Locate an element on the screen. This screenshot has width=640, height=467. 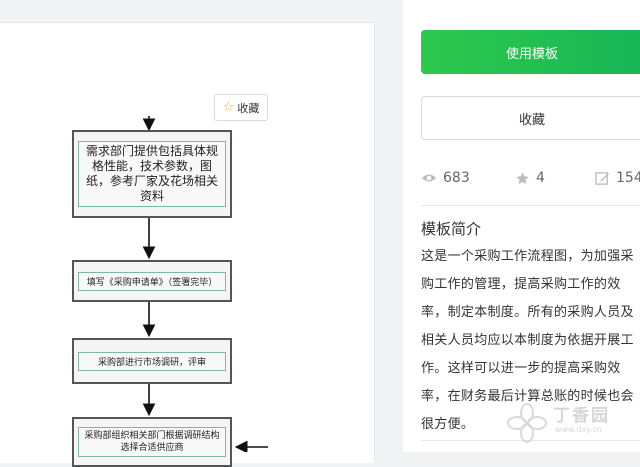
flow-step-1-text: 需求部门提供包括具体规格性能，技术参数，图纸，参考厂家及花场相关资料 is located at coordinates (152, 174).